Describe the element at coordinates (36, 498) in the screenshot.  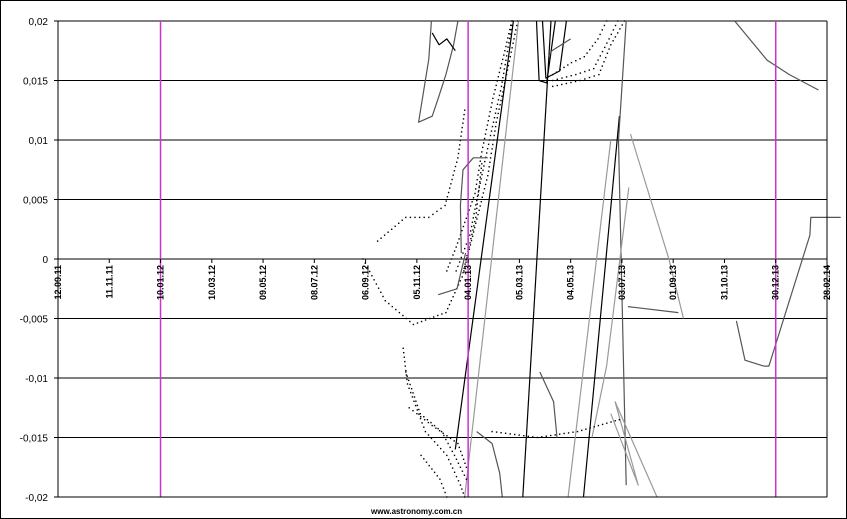
I see `y-tick-label: -0,02` at that location.